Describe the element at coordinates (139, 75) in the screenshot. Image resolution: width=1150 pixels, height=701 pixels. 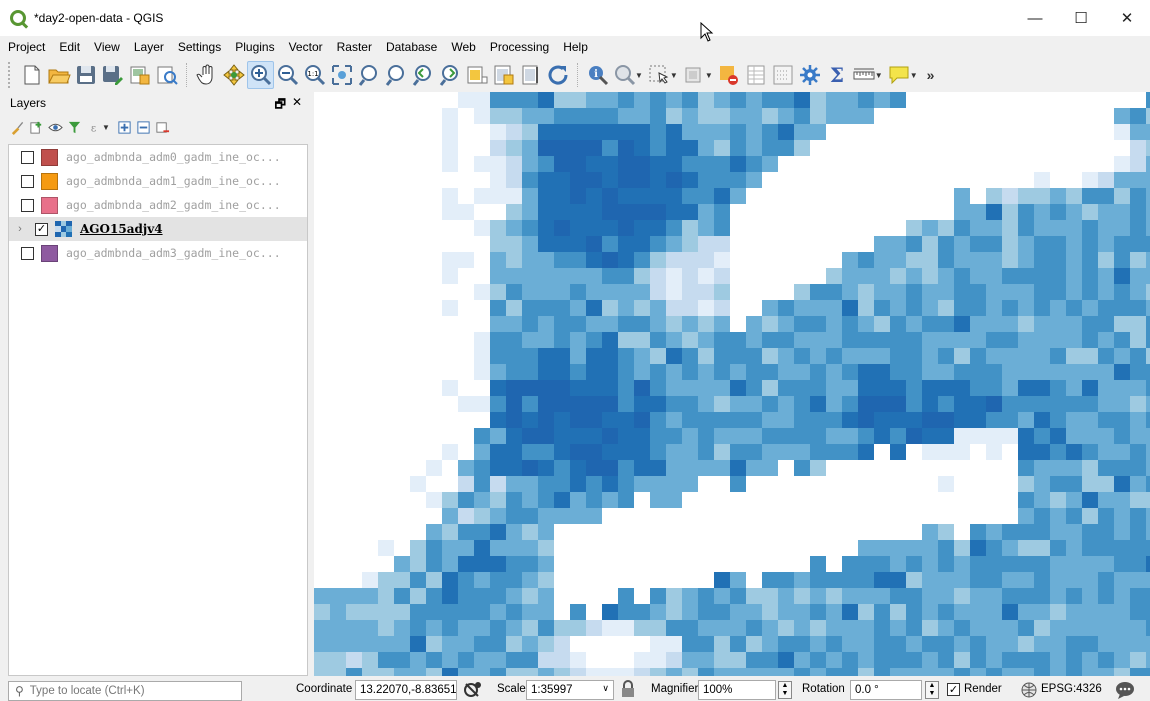
I see `new-print-layout-icon` at that location.